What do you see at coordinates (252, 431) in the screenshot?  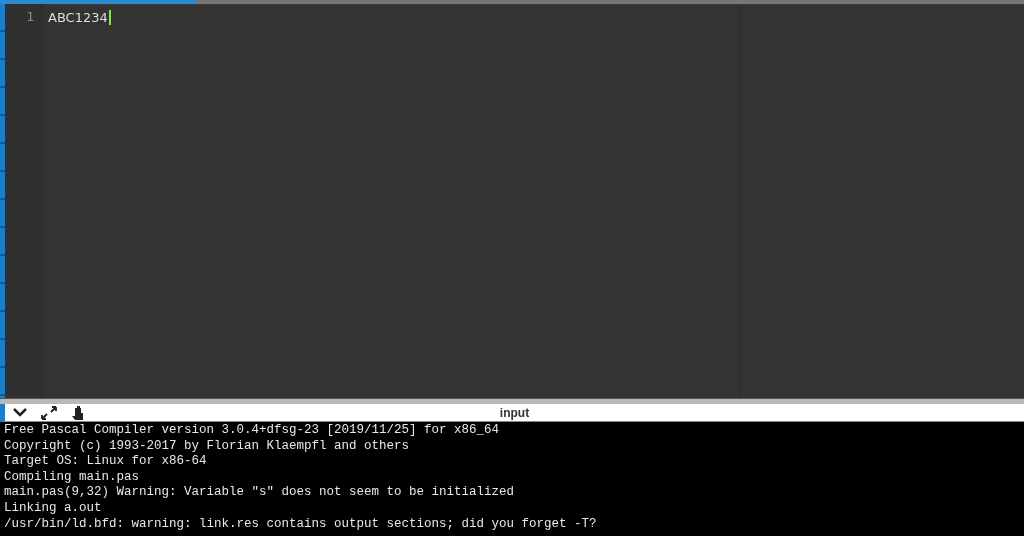 I see `console-line: Free Pascal Compiler version 3.0.4+dfsg-23 [2019/11/25] for x86_64` at bounding box center [252, 431].